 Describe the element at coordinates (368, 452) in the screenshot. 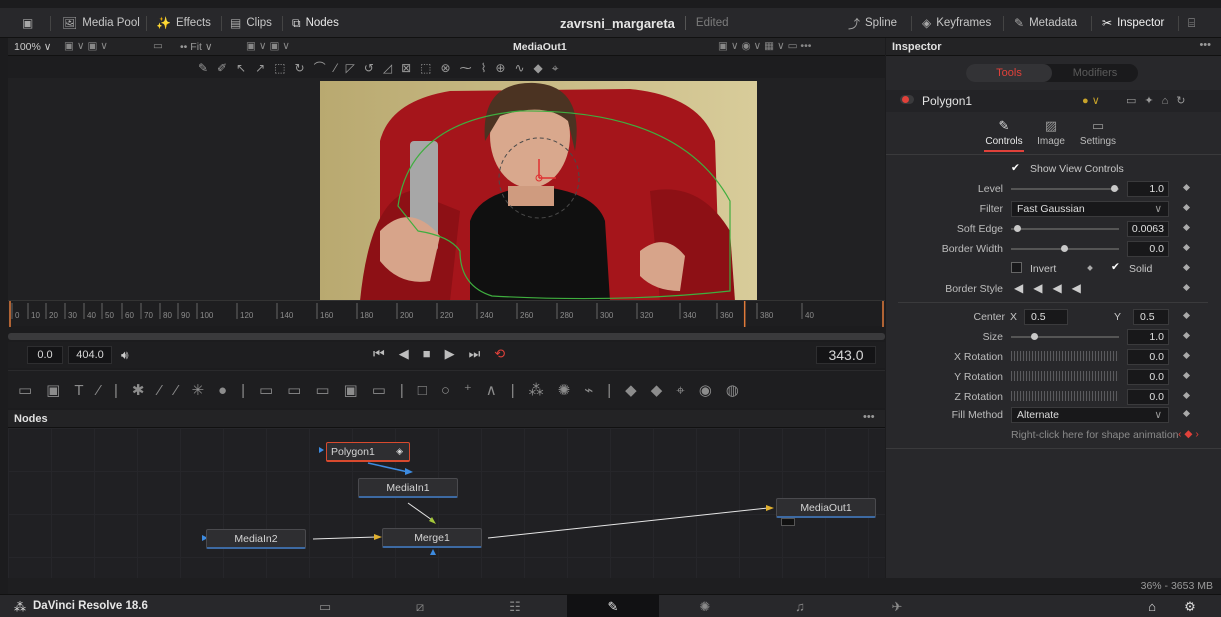

I see `node-polygon1: Polygon1 ◈` at that location.